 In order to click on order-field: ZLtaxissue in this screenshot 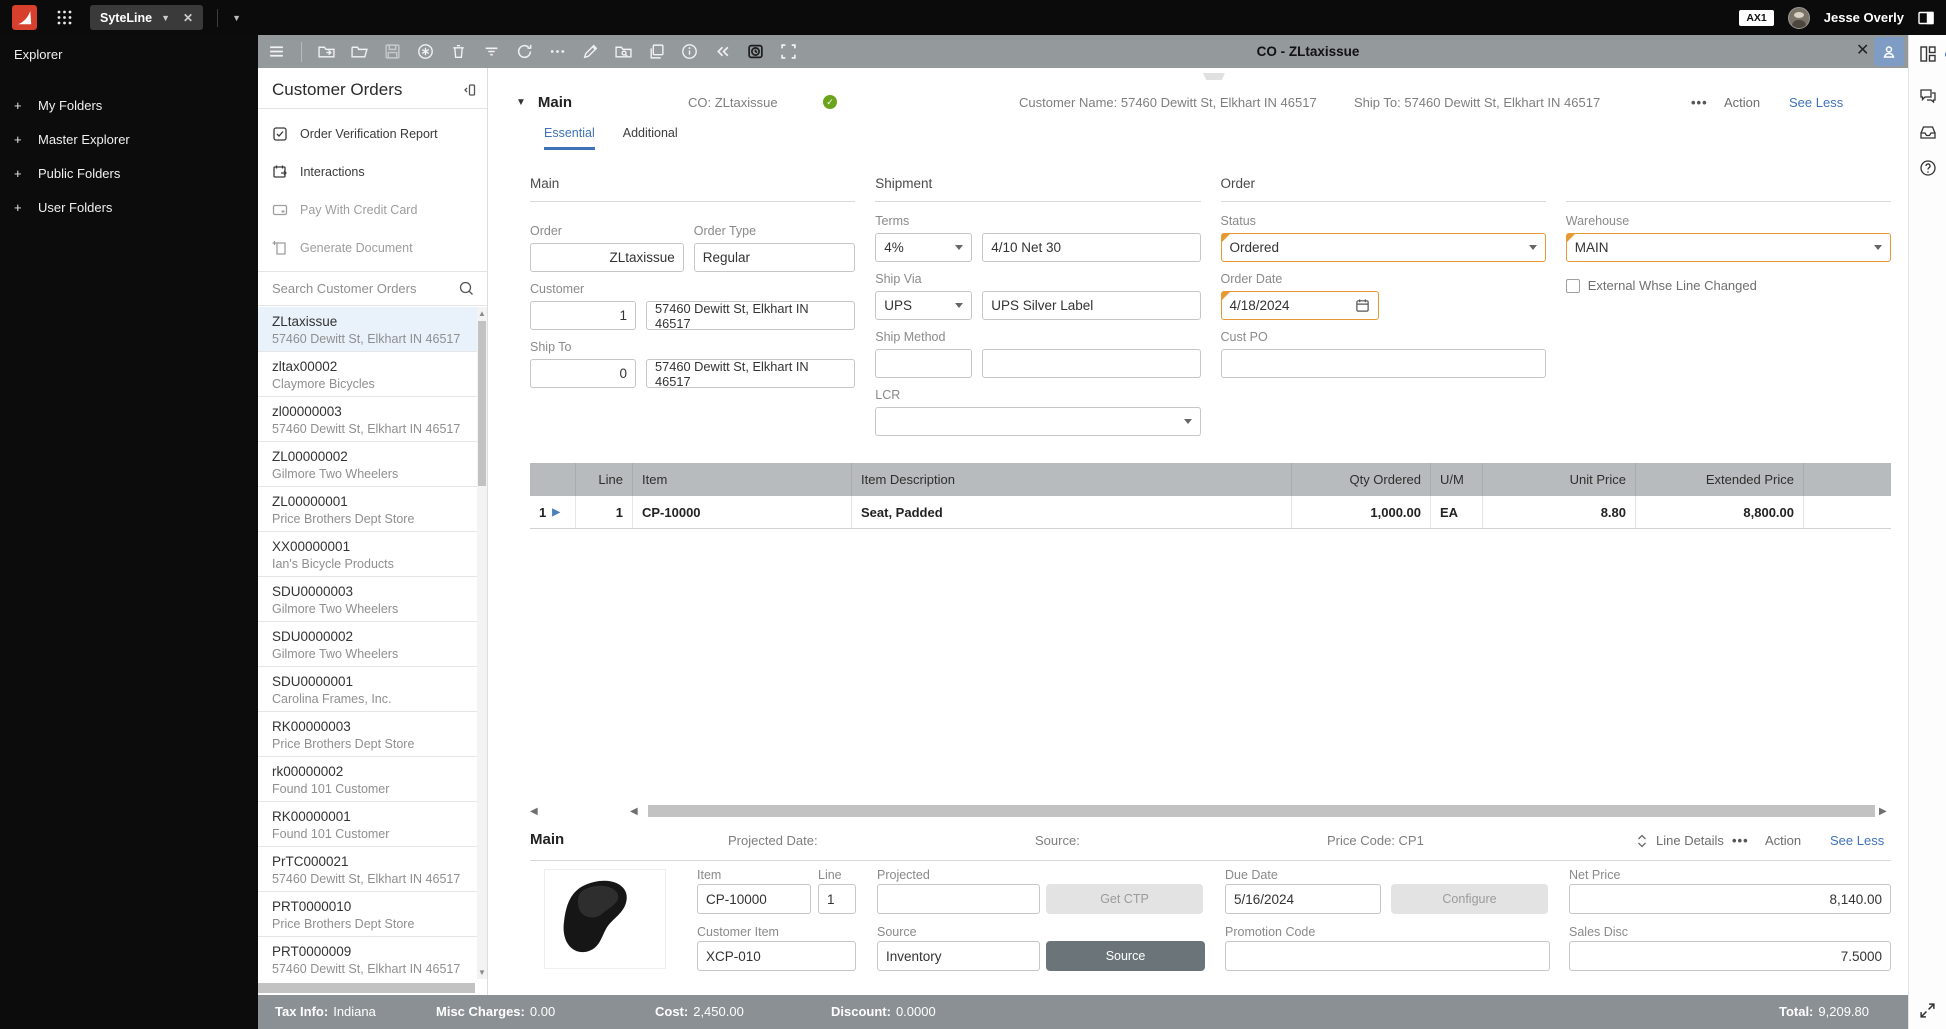, I will do `click(607, 257)`.